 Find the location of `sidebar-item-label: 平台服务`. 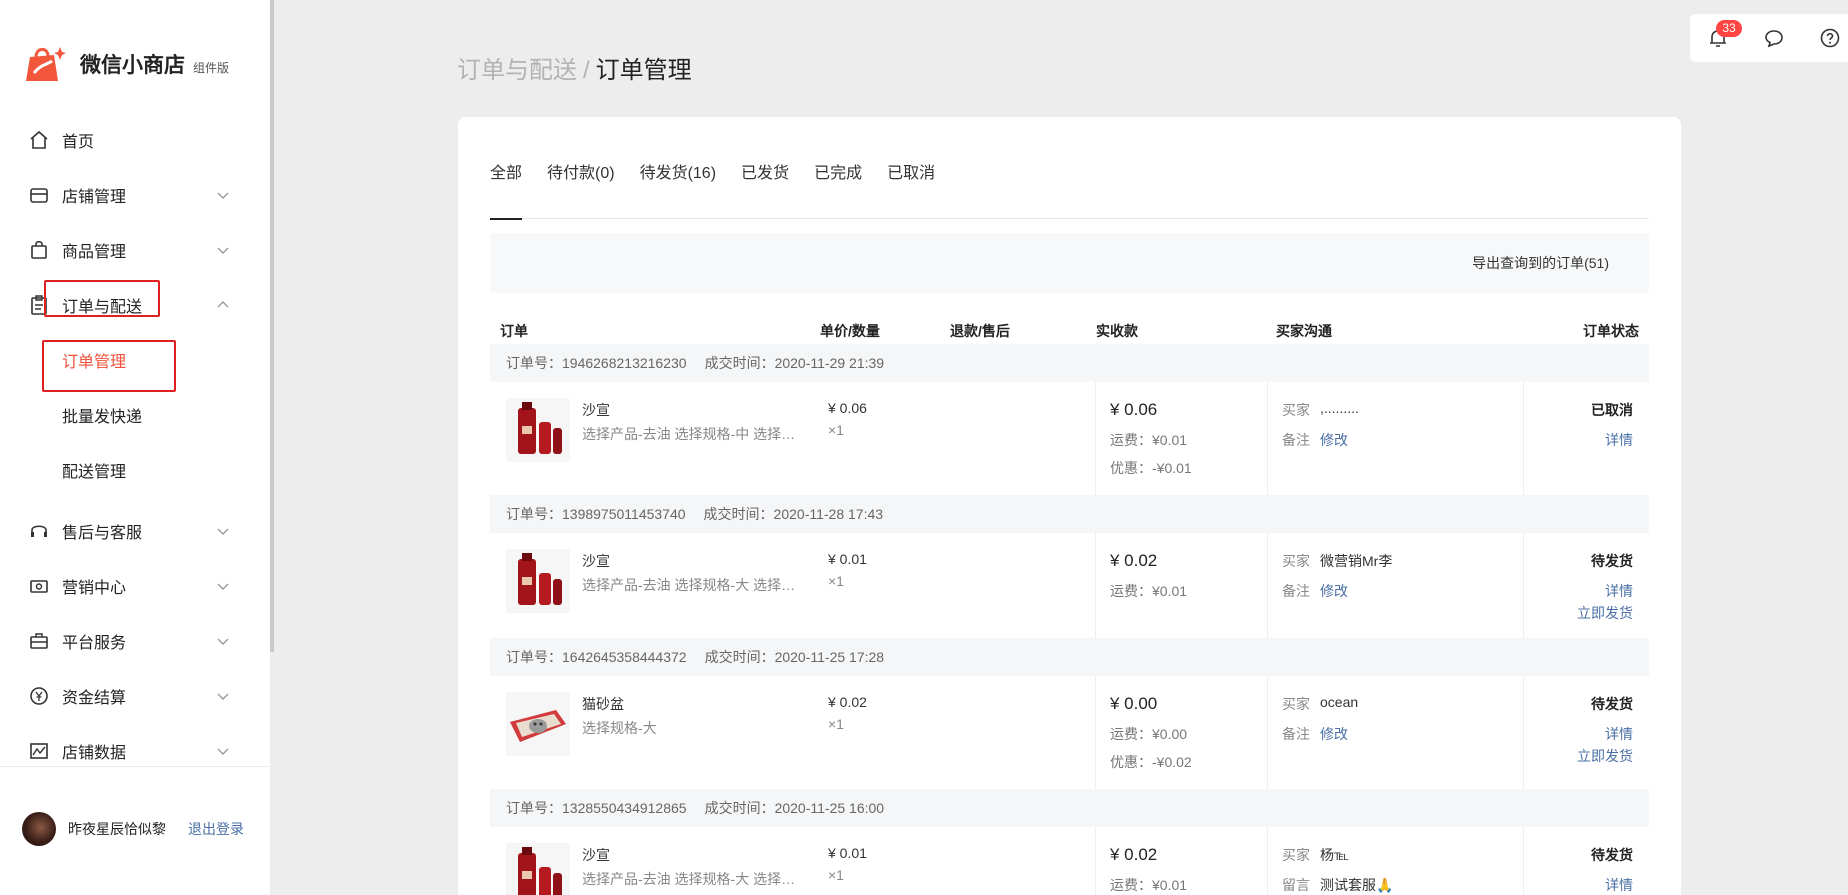

sidebar-item-label: 平台服务 is located at coordinates (94, 643).